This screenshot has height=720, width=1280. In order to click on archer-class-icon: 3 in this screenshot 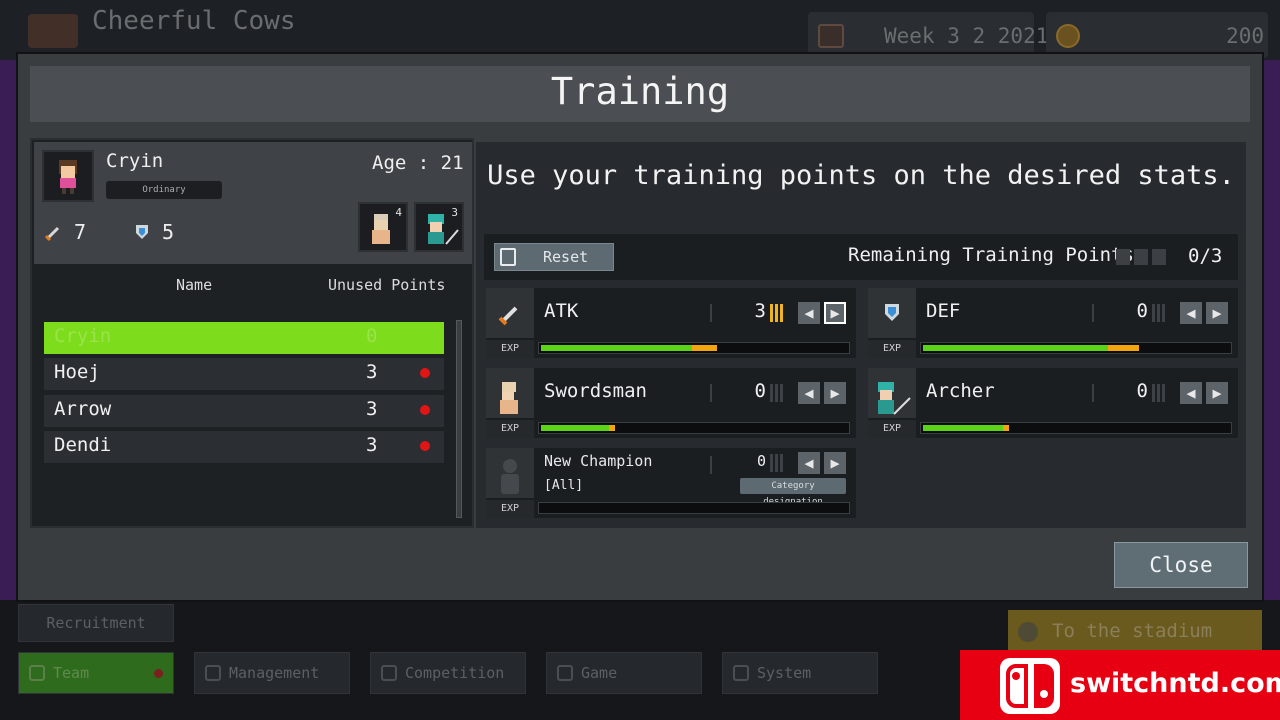, I will do `click(439, 227)`.